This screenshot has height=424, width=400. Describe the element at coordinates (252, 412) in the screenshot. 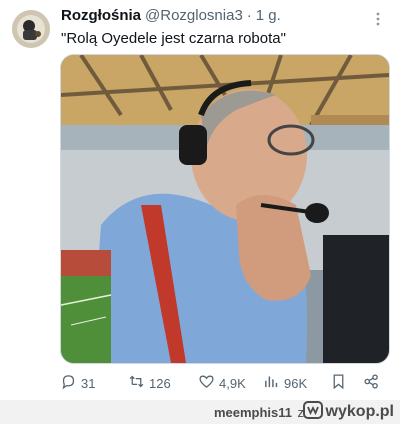

I see `watermark-user: meemphis11` at that location.